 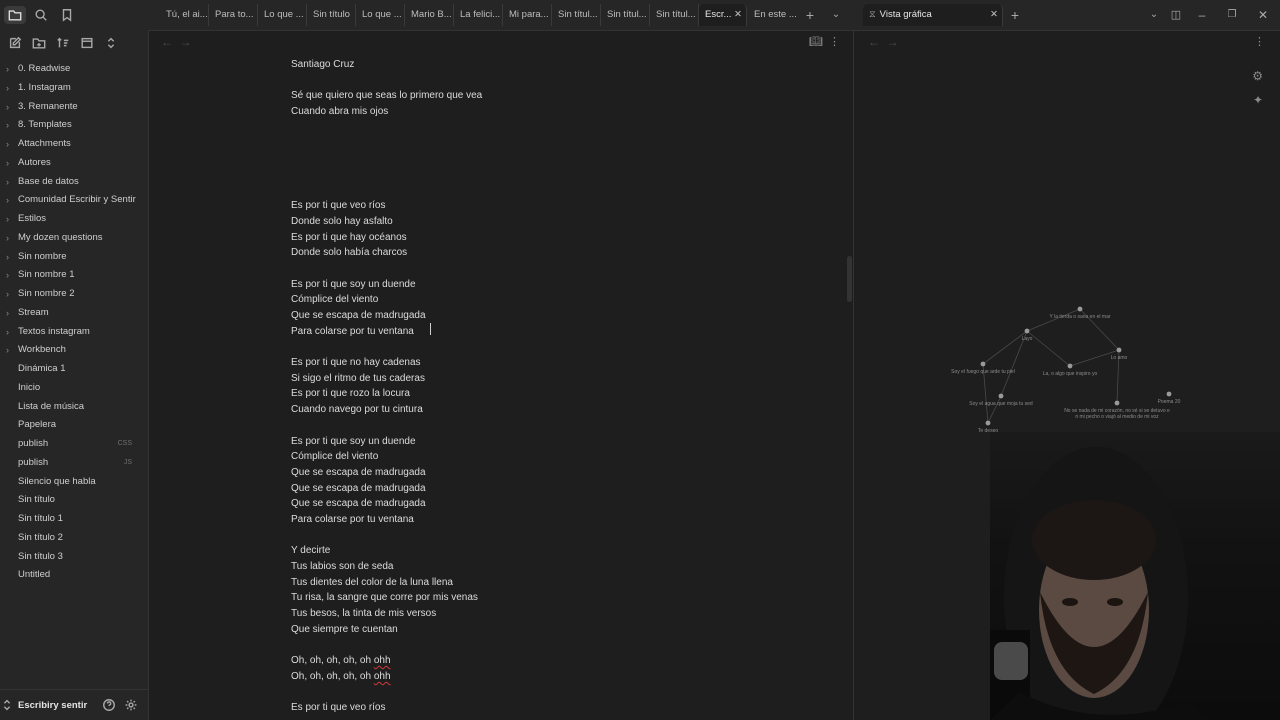 I want to click on file-item: Silencio que habla, so click(x=74, y=482).